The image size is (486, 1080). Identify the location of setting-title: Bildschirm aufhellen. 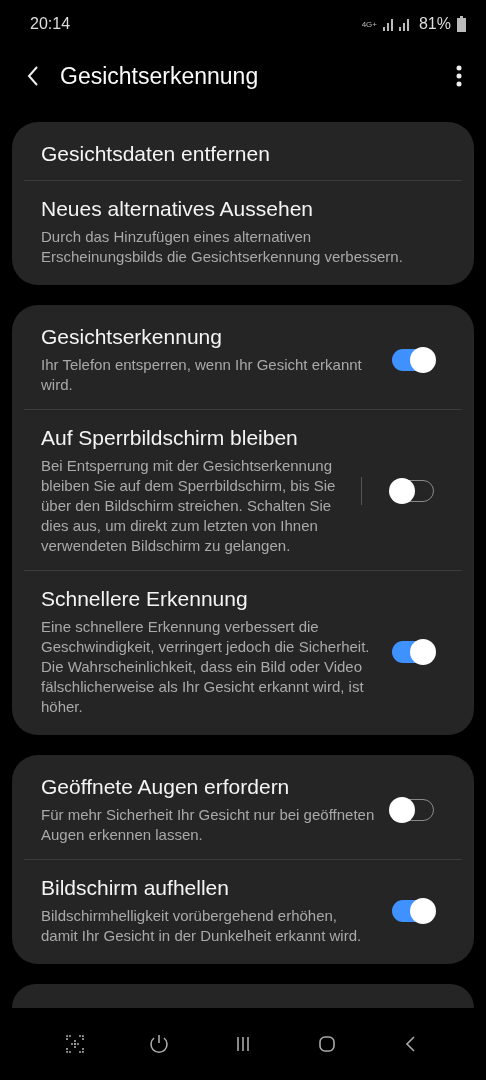
(135, 888).